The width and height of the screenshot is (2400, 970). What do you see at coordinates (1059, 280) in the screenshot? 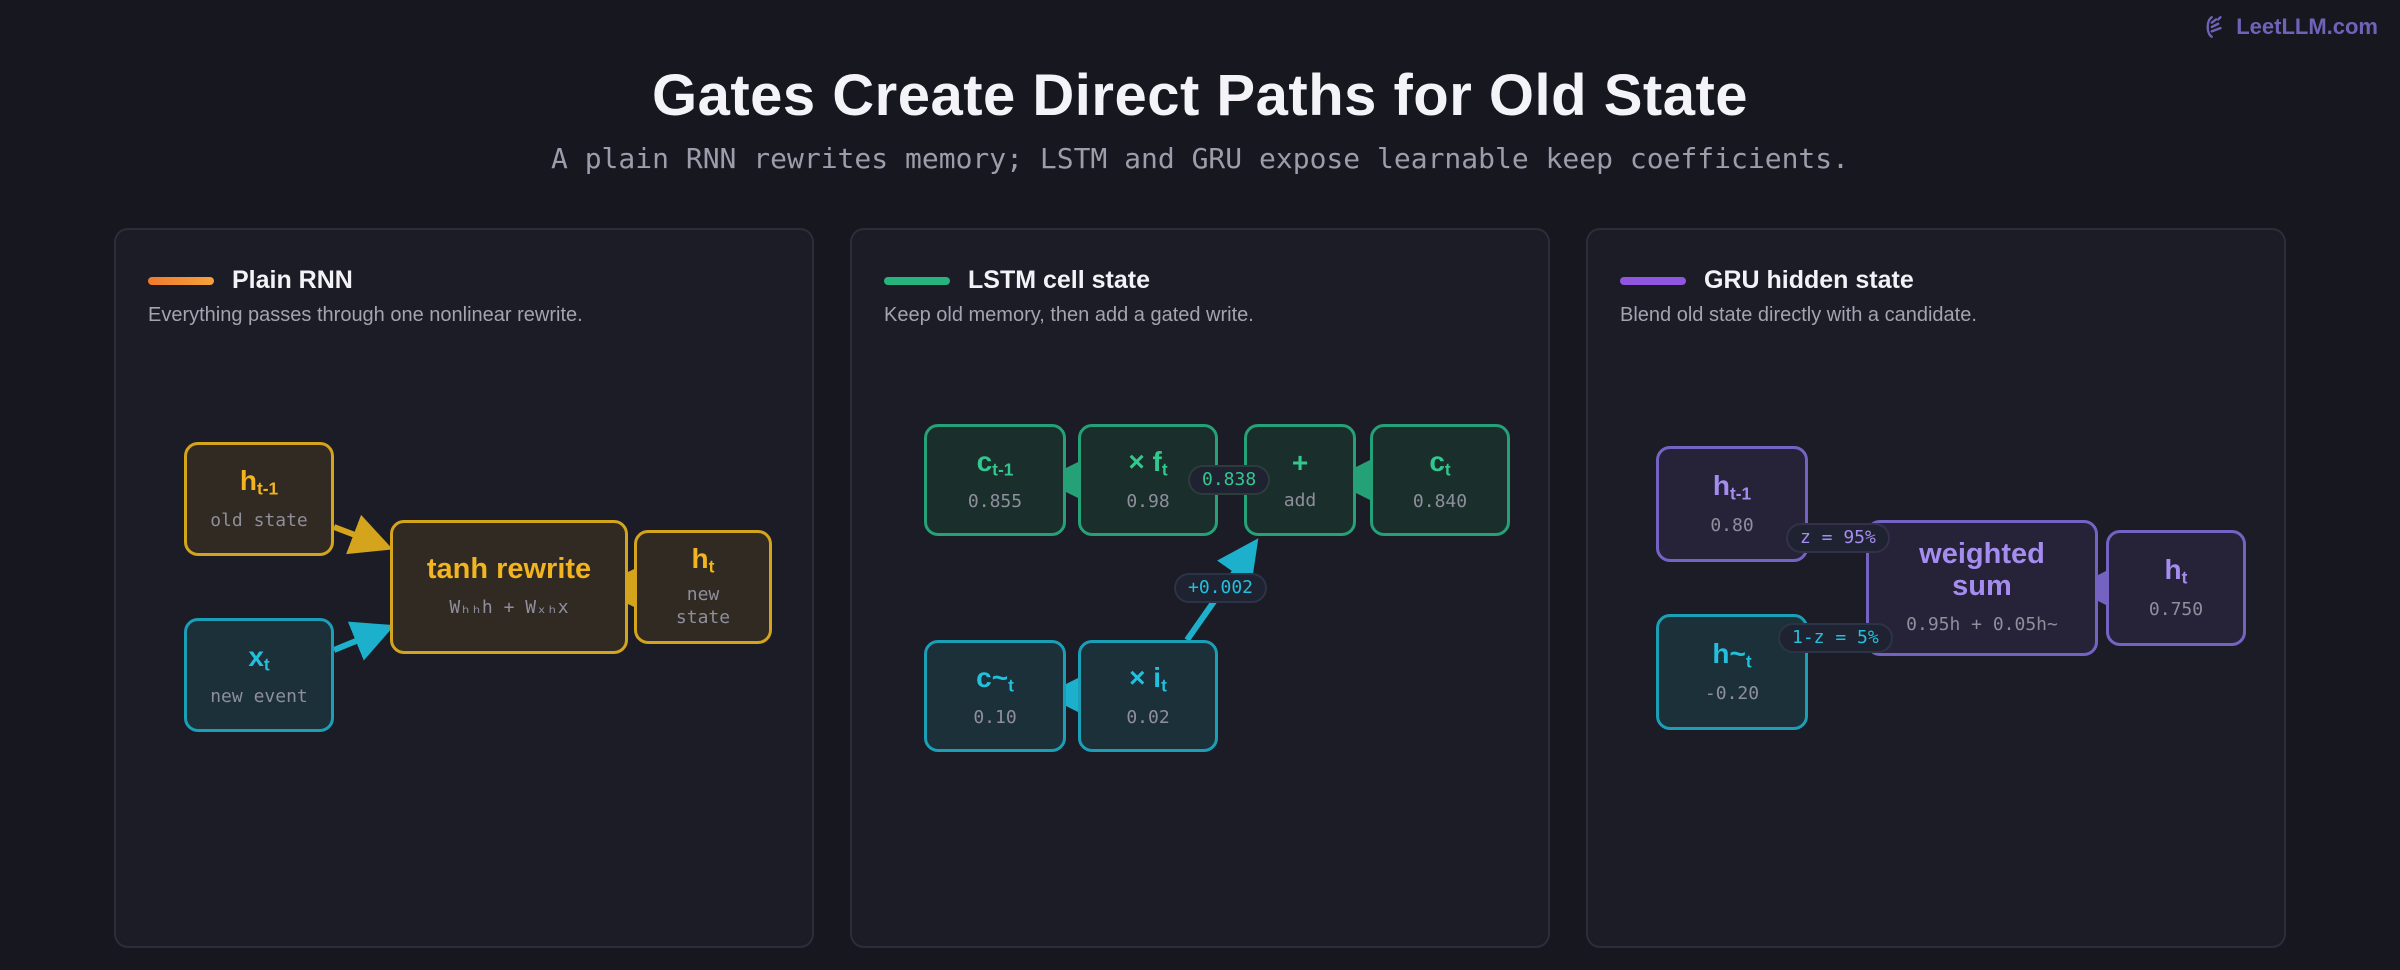
I see `panel-title: LSTM cell state` at bounding box center [1059, 280].